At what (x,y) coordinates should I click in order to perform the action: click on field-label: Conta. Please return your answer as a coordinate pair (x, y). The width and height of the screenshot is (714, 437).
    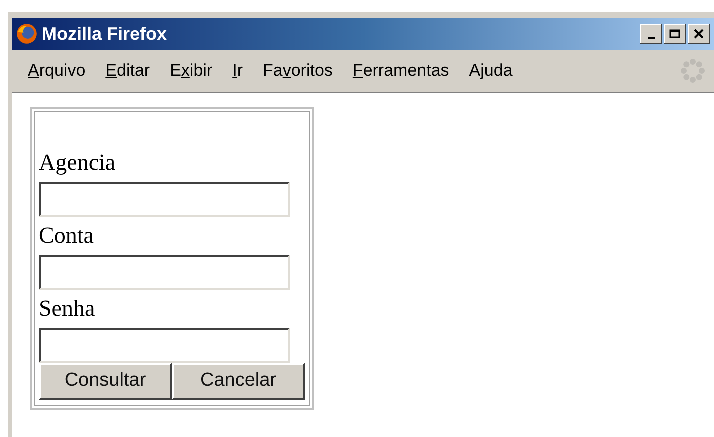
    Looking at the image, I should click on (66, 236).